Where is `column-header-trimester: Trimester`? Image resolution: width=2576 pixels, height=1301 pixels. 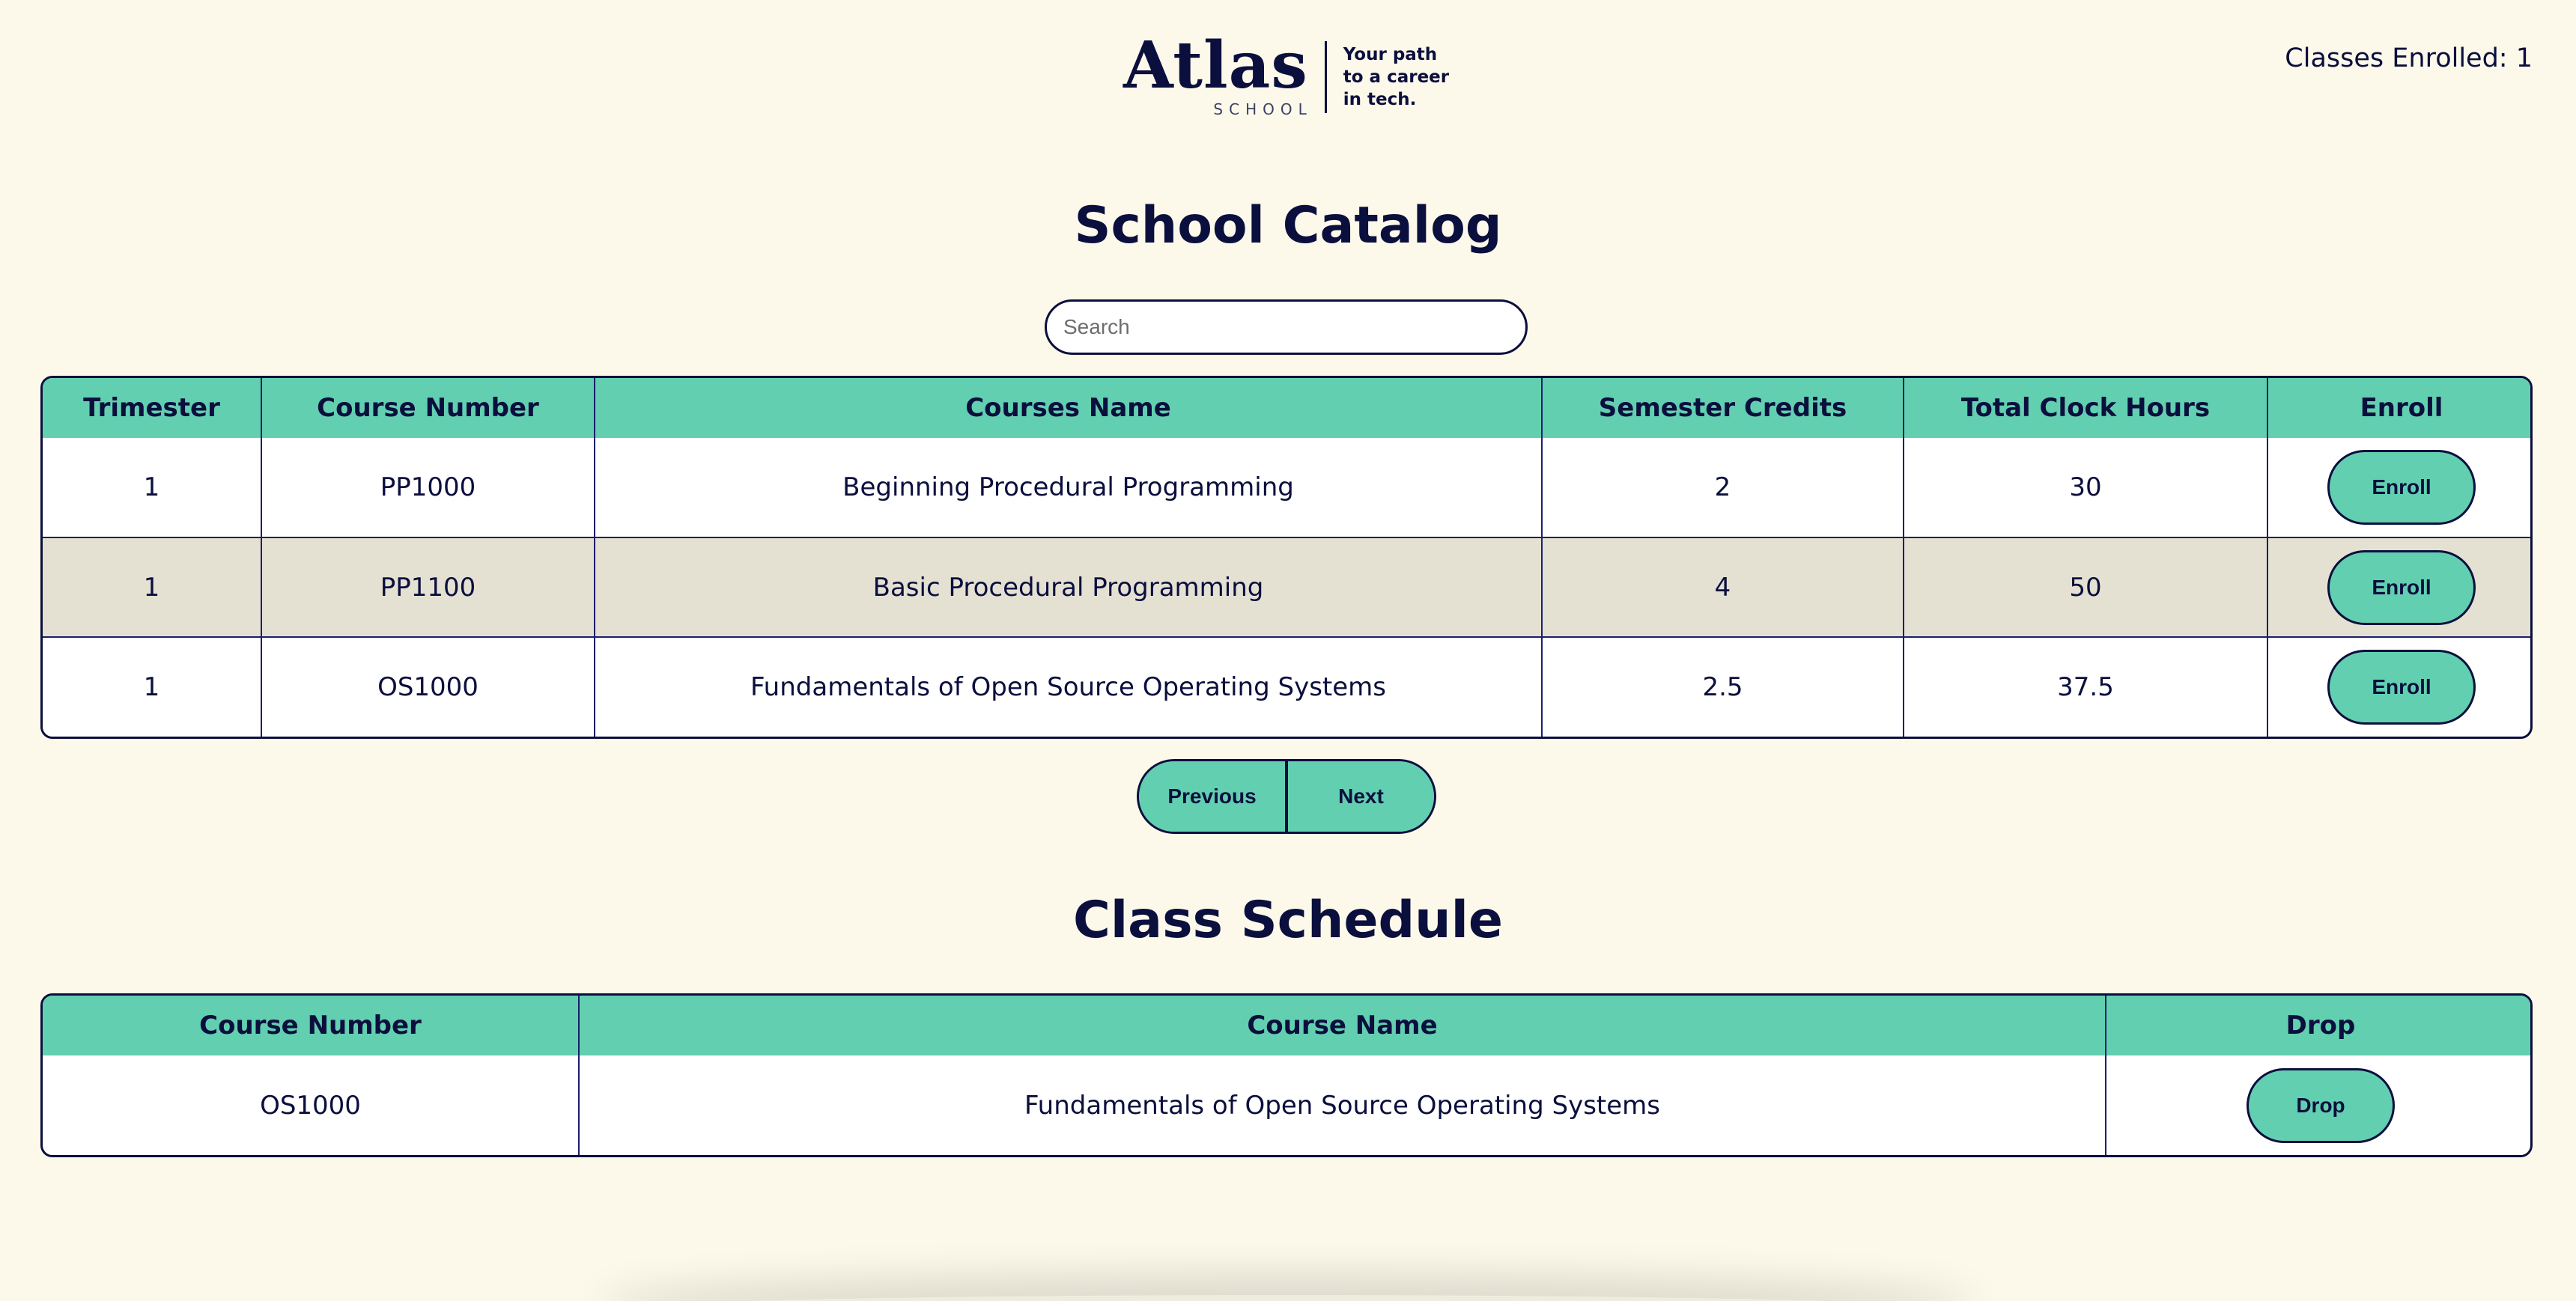
column-header-trimester: Trimester is located at coordinates (152, 408).